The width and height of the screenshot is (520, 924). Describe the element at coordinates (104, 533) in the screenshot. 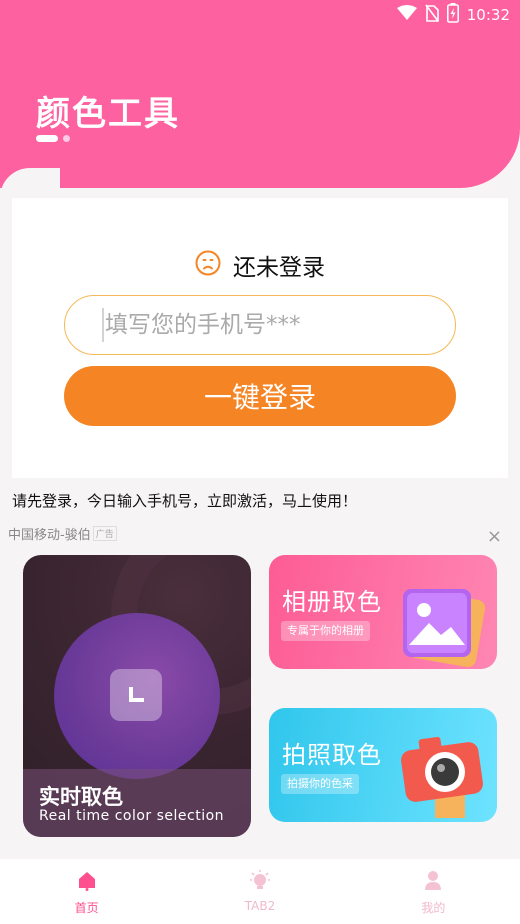

I see `ad-tag: 广告` at that location.